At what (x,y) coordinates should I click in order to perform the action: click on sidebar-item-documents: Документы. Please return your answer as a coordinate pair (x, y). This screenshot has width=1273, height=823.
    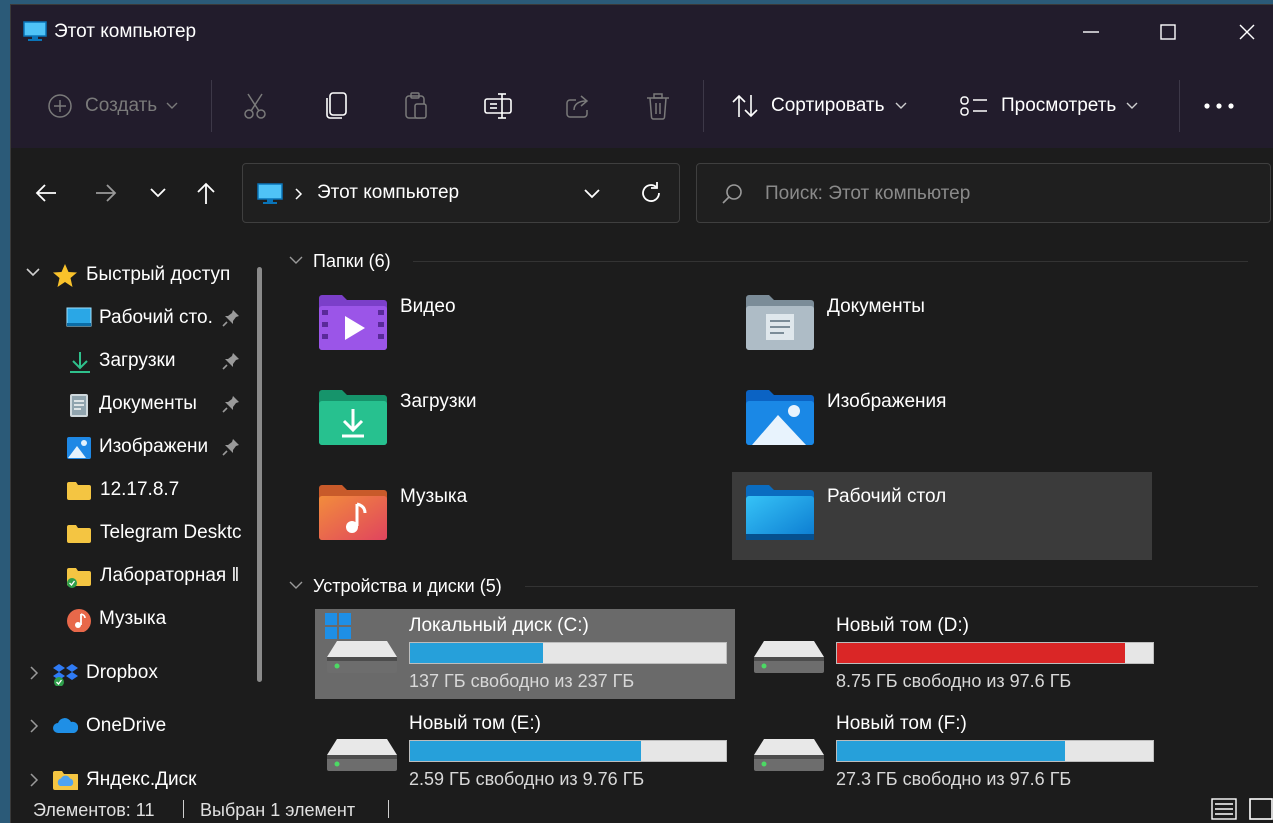
    Looking at the image, I should click on (136, 404).